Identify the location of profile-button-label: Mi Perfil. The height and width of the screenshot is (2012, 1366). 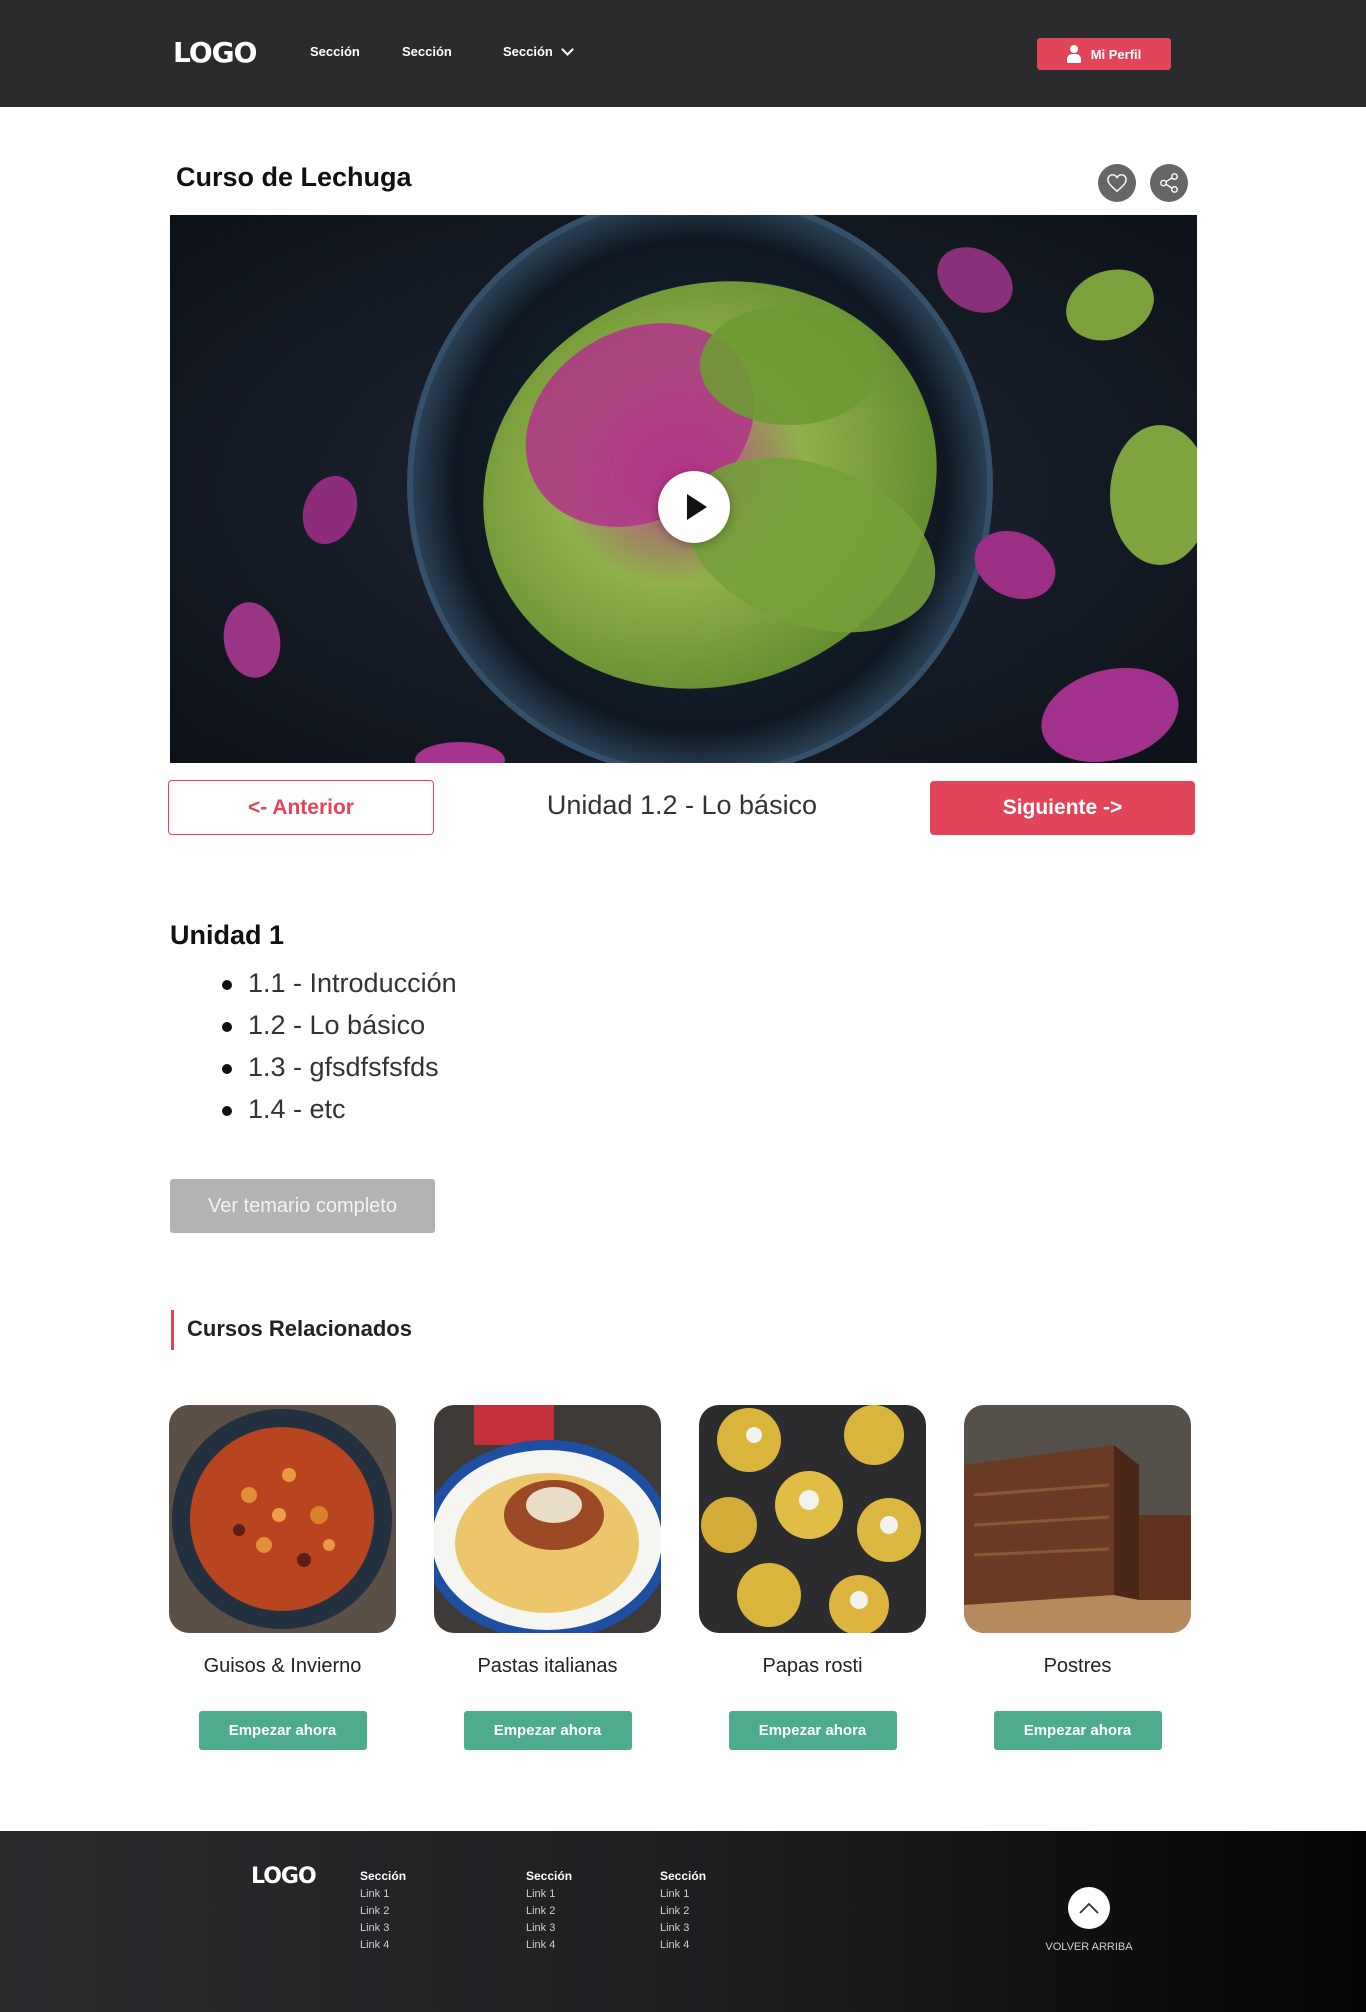
(1116, 54).